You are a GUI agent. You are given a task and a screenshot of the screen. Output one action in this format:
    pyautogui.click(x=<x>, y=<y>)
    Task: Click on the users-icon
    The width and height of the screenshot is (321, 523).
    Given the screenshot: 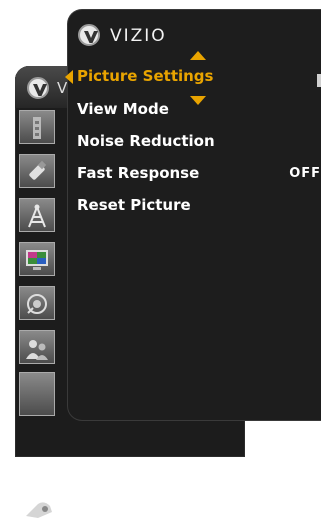 What is the action you would take?
    pyautogui.click(x=37, y=347)
    